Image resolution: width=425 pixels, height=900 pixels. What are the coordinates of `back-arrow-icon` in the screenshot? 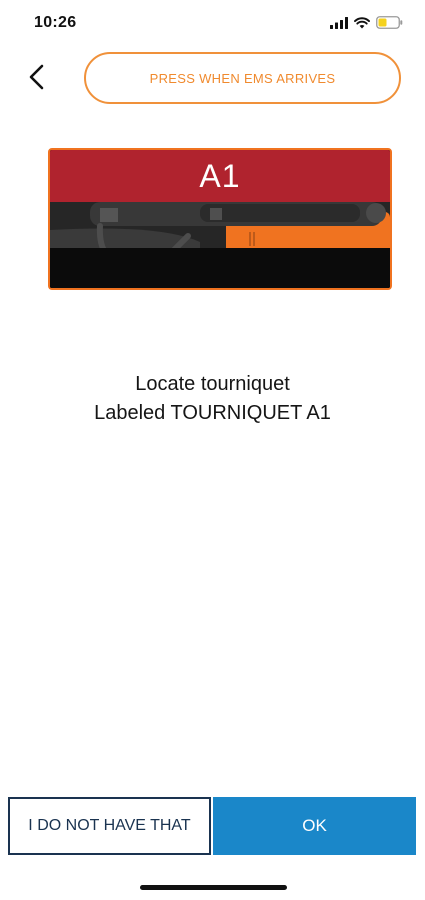 It's located at (37, 79).